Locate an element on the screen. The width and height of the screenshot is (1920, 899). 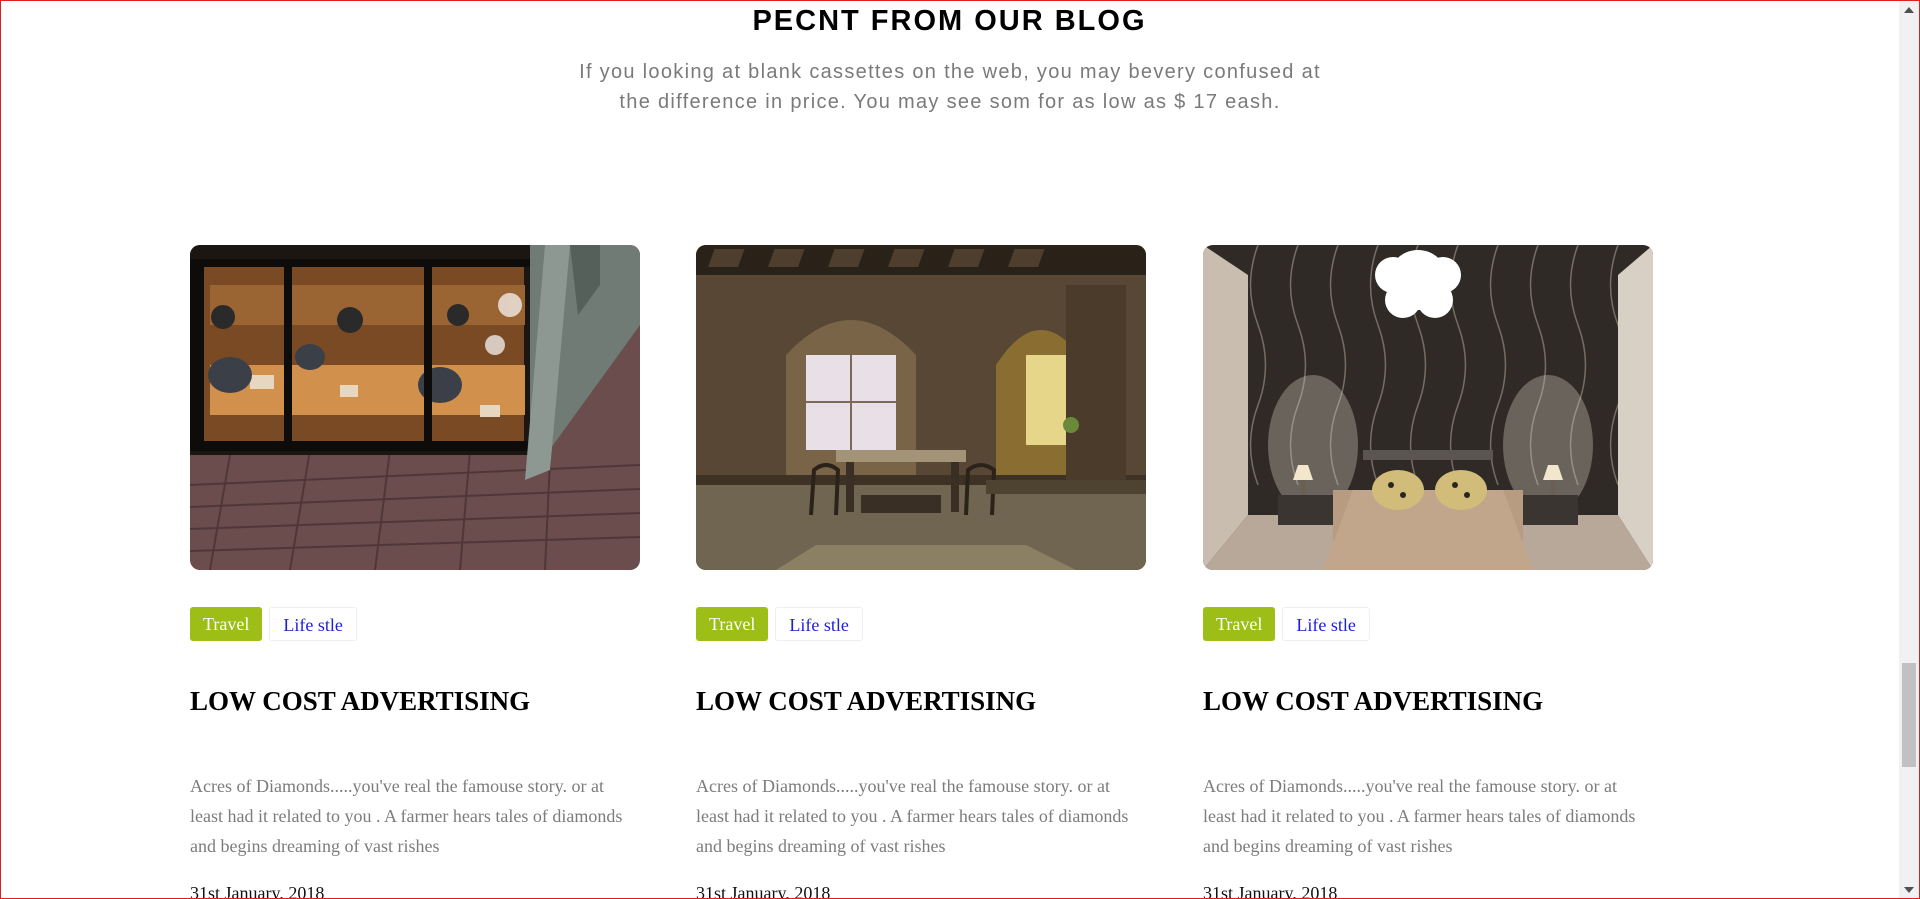
blog-section-title: PECNT FROM OUR BLOG is located at coordinates (949, 21).